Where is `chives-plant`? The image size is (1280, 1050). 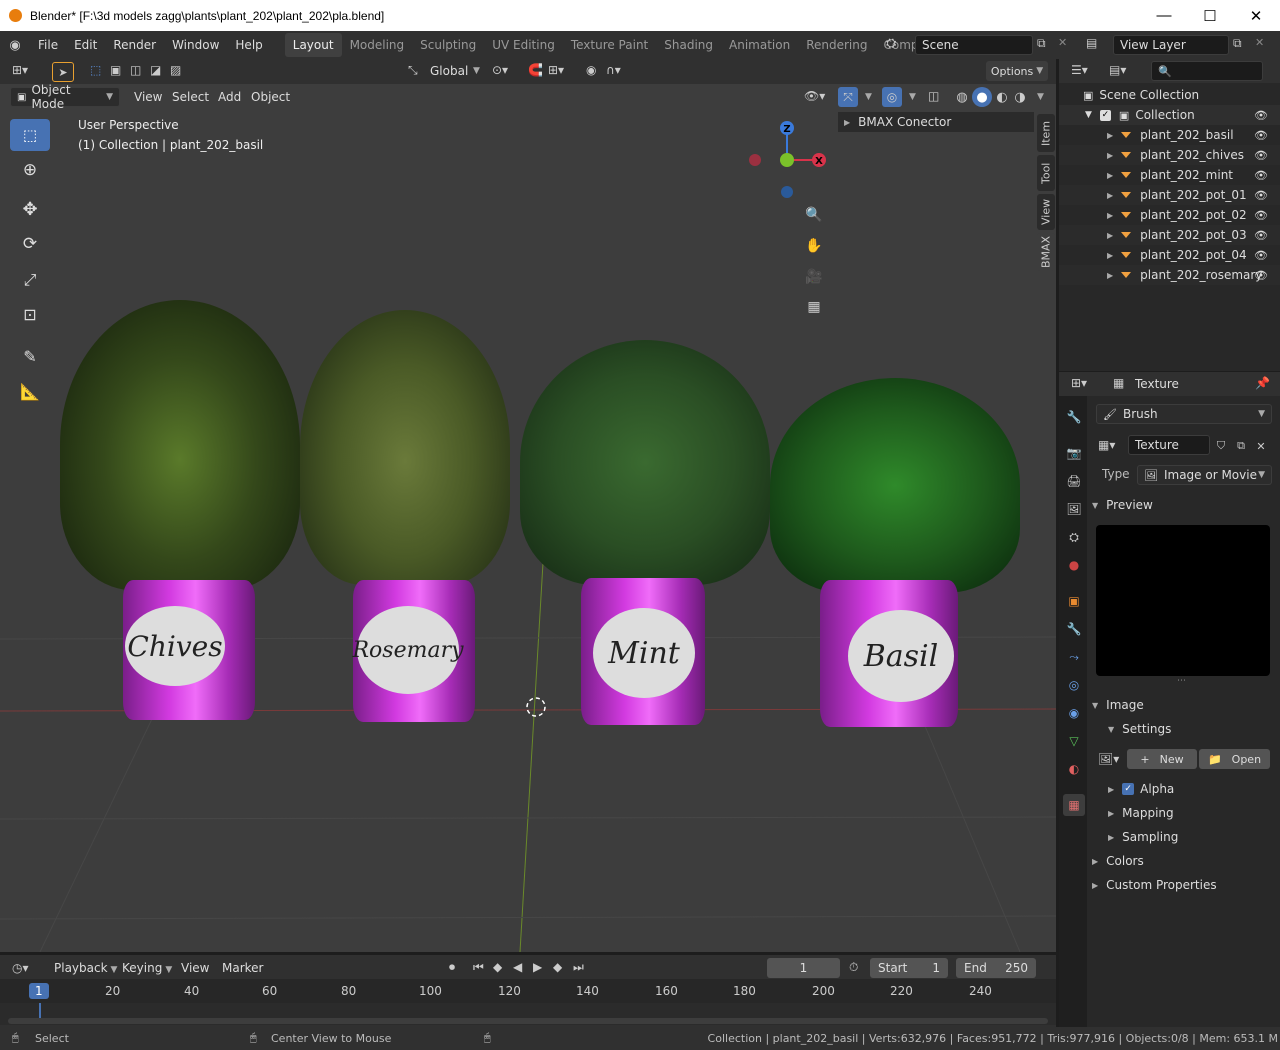 chives-plant is located at coordinates (180, 445).